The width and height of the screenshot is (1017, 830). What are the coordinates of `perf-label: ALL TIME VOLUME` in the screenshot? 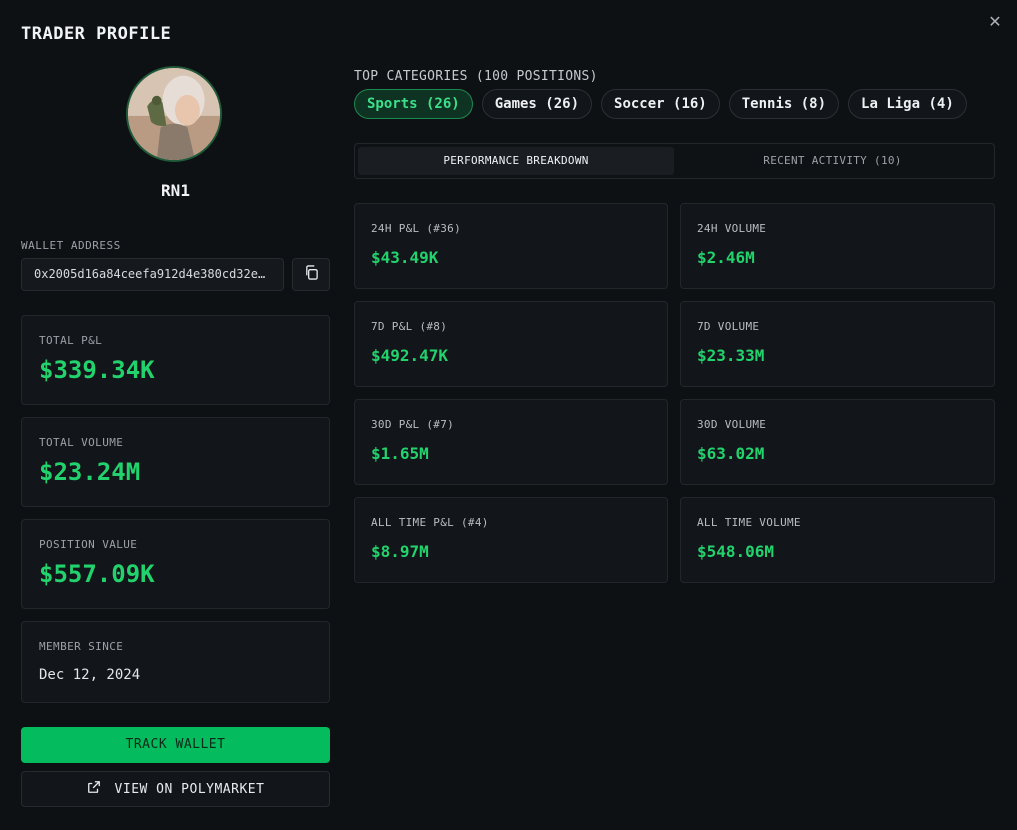 It's located at (749, 522).